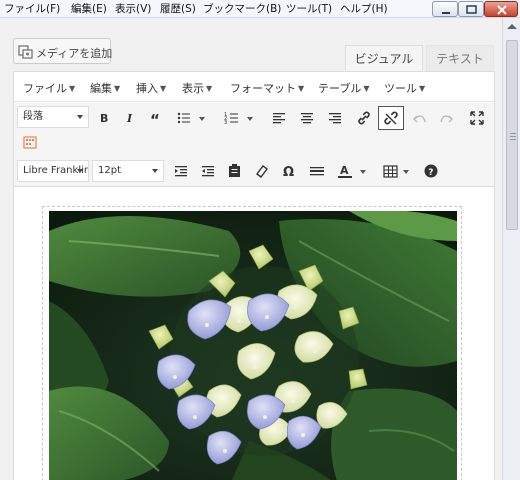 The width and height of the screenshot is (520, 480). Describe the element at coordinates (309, 9) in the screenshot. I see `browser-menu-tools: ツール(T)` at that location.